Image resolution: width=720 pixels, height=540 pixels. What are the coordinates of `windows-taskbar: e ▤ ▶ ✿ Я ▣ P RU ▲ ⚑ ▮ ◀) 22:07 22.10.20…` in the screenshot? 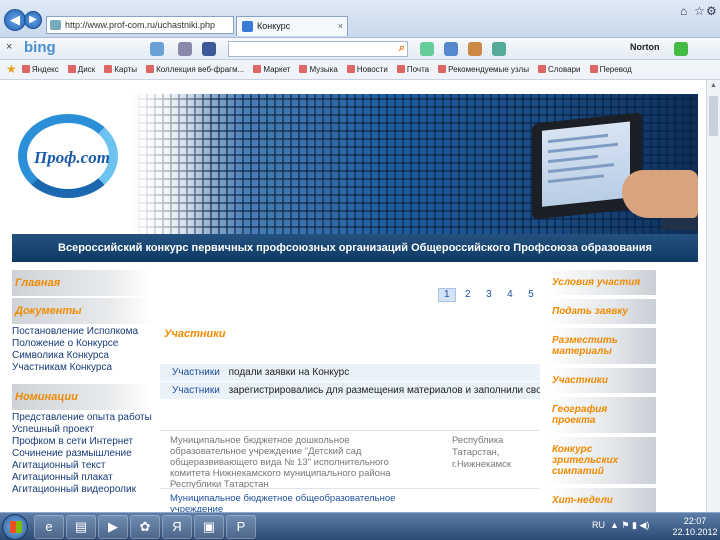 It's located at (360, 526).